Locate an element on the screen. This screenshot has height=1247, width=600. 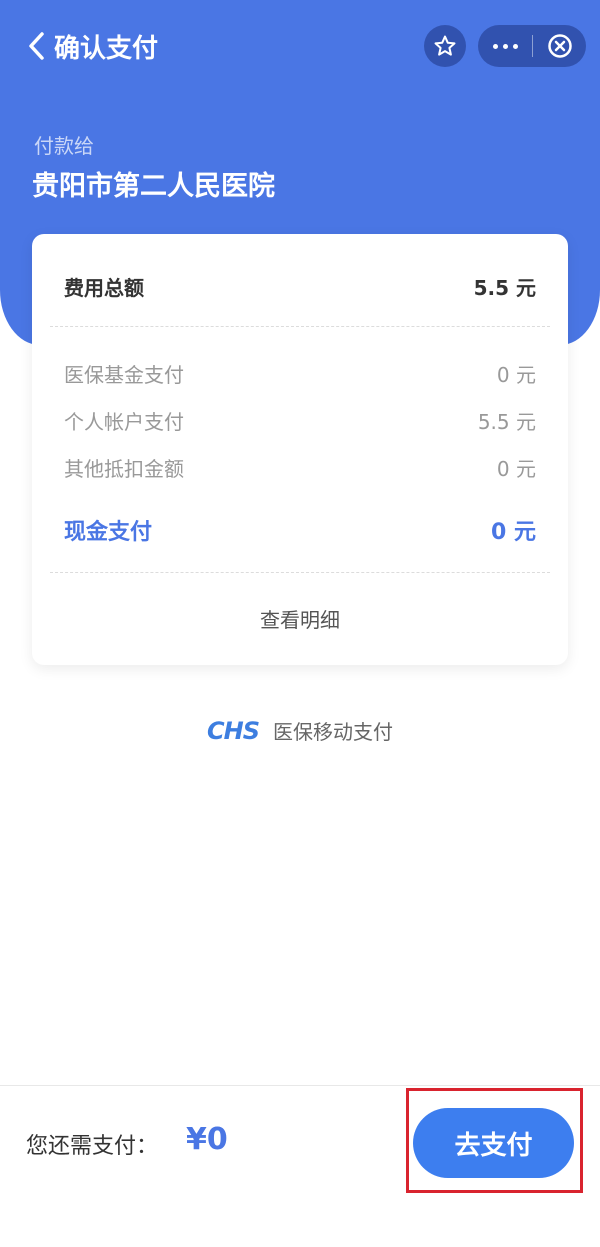
total-value: 5.5 元 is located at coordinates (504, 288).